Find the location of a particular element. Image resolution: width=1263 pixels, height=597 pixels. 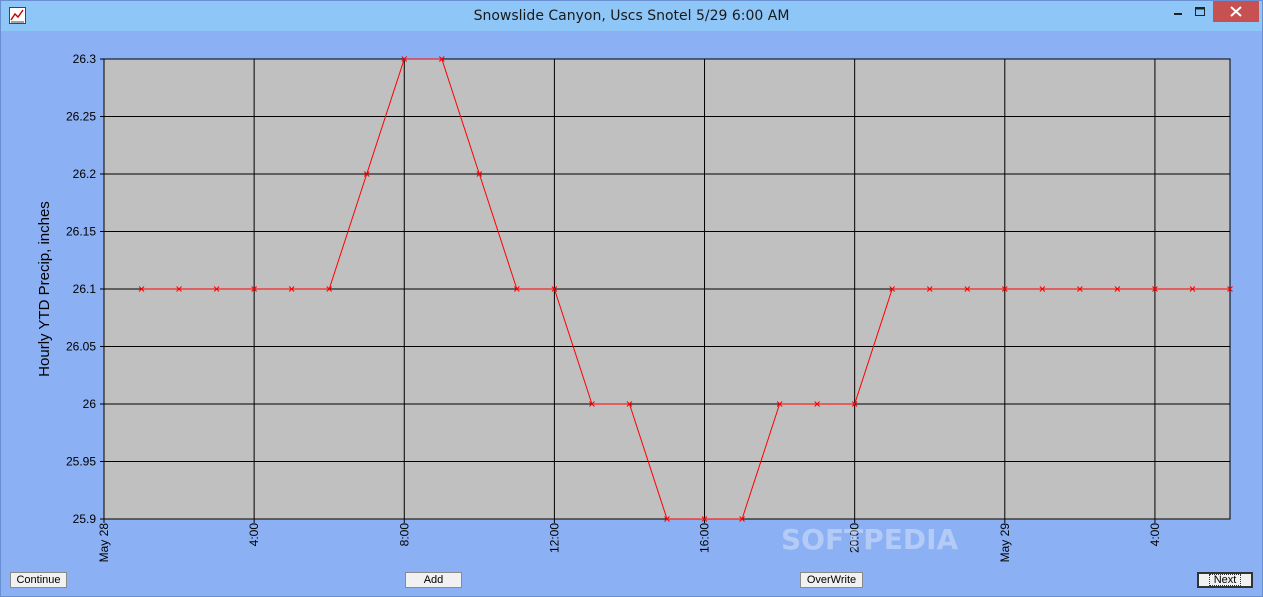

x-tick-label: 8:00 is located at coordinates (404, 535).